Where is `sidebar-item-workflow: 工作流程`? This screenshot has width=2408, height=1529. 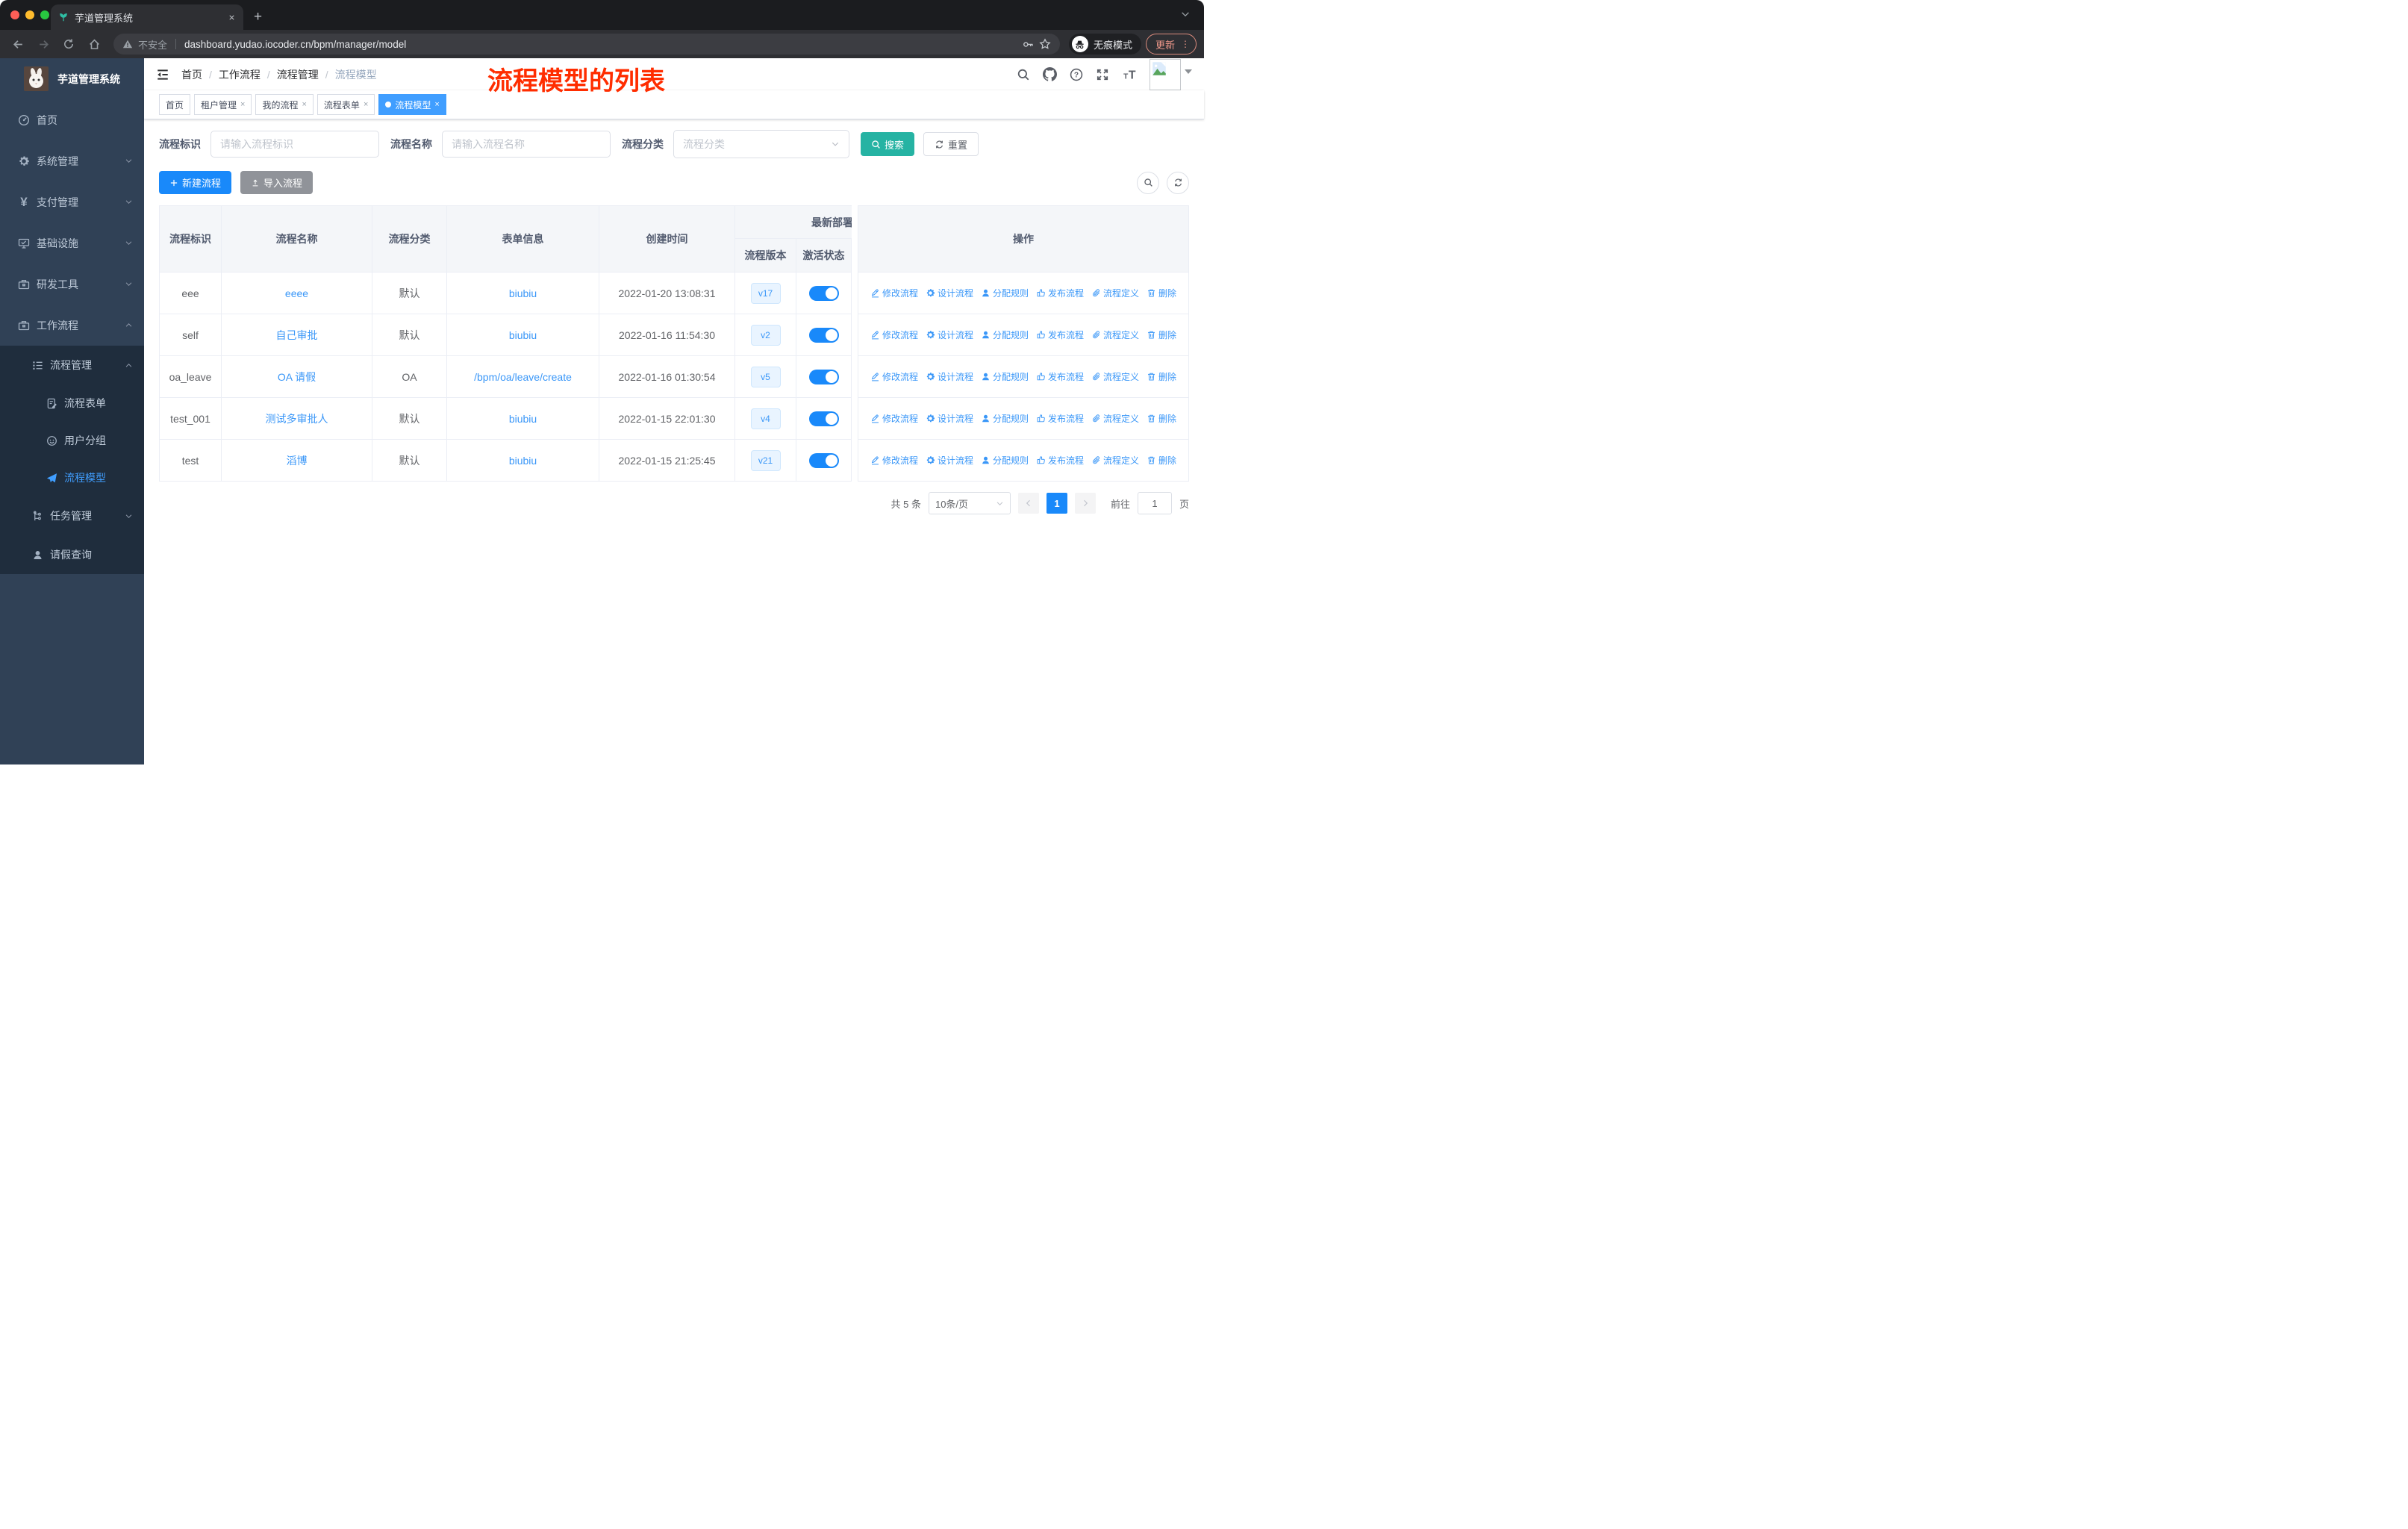
sidebar-item-workflow: 工作流程 is located at coordinates (72, 326).